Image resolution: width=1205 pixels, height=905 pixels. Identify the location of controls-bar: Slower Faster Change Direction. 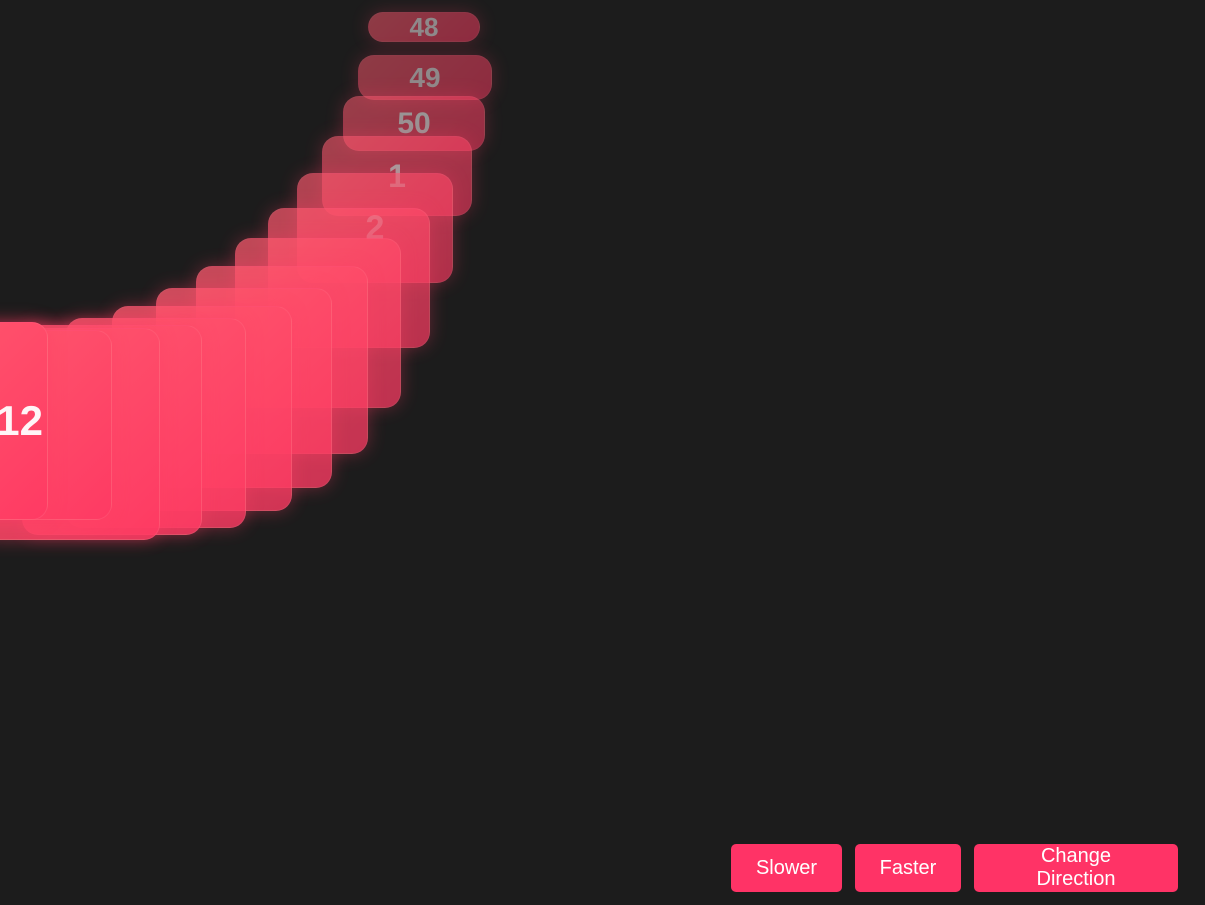
(954, 868).